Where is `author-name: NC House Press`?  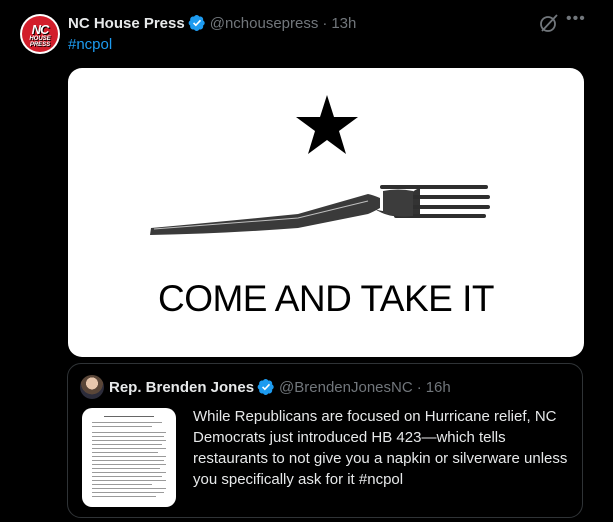 author-name: NC House Press is located at coordinates (126, 23).